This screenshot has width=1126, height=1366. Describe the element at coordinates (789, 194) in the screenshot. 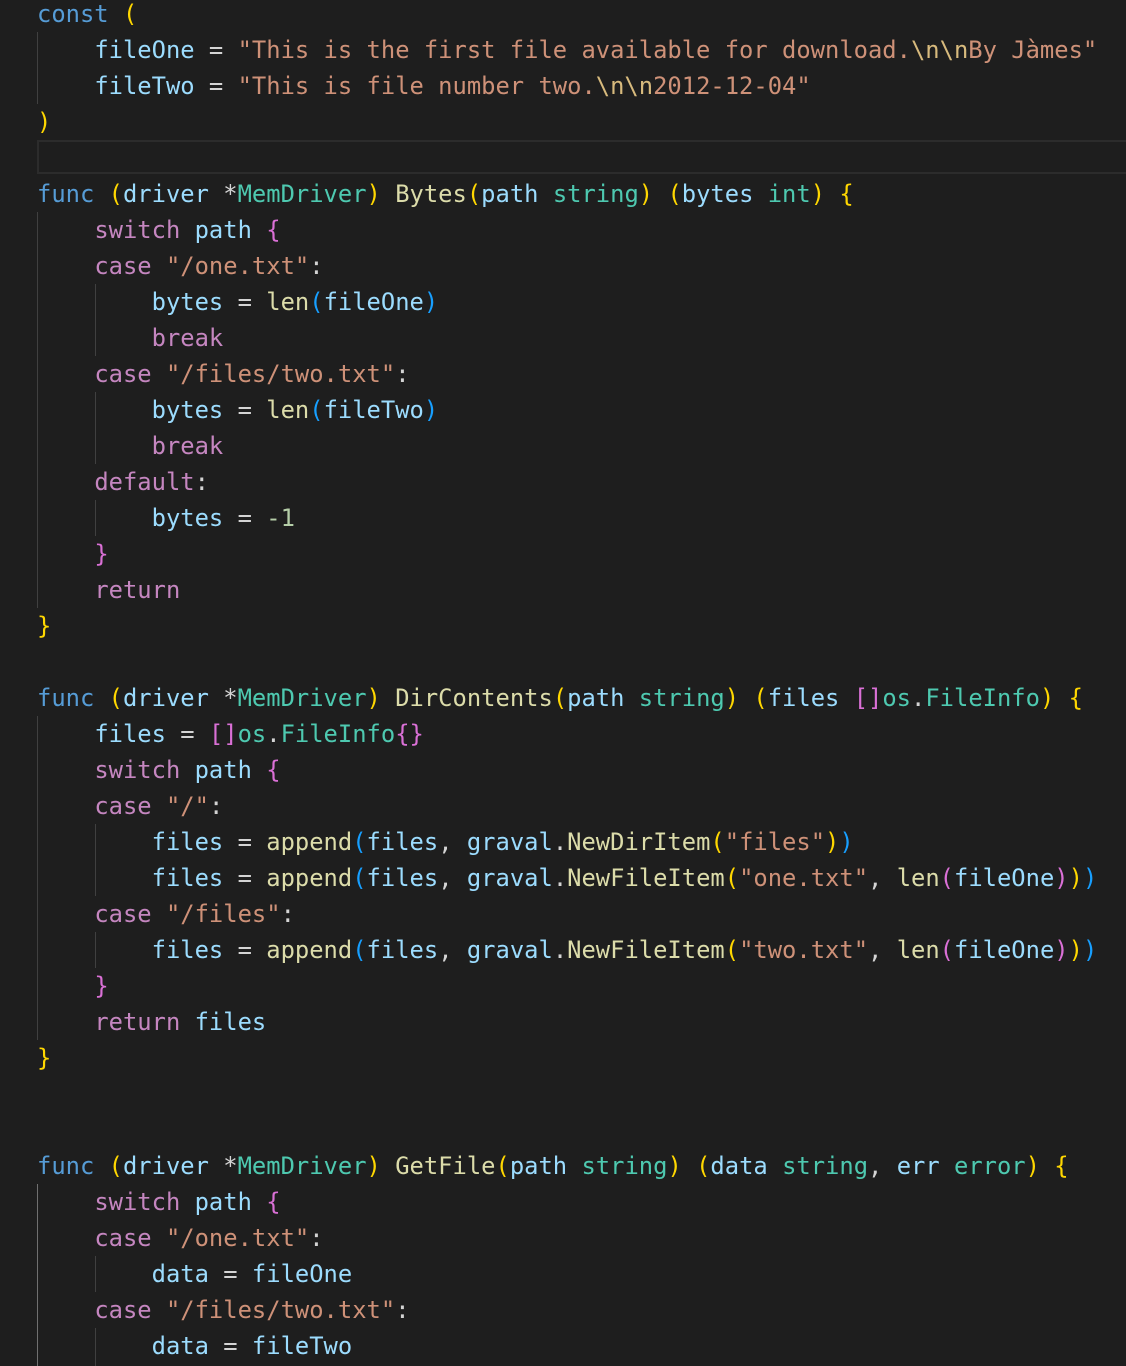

I see `type-token: int` at that location.